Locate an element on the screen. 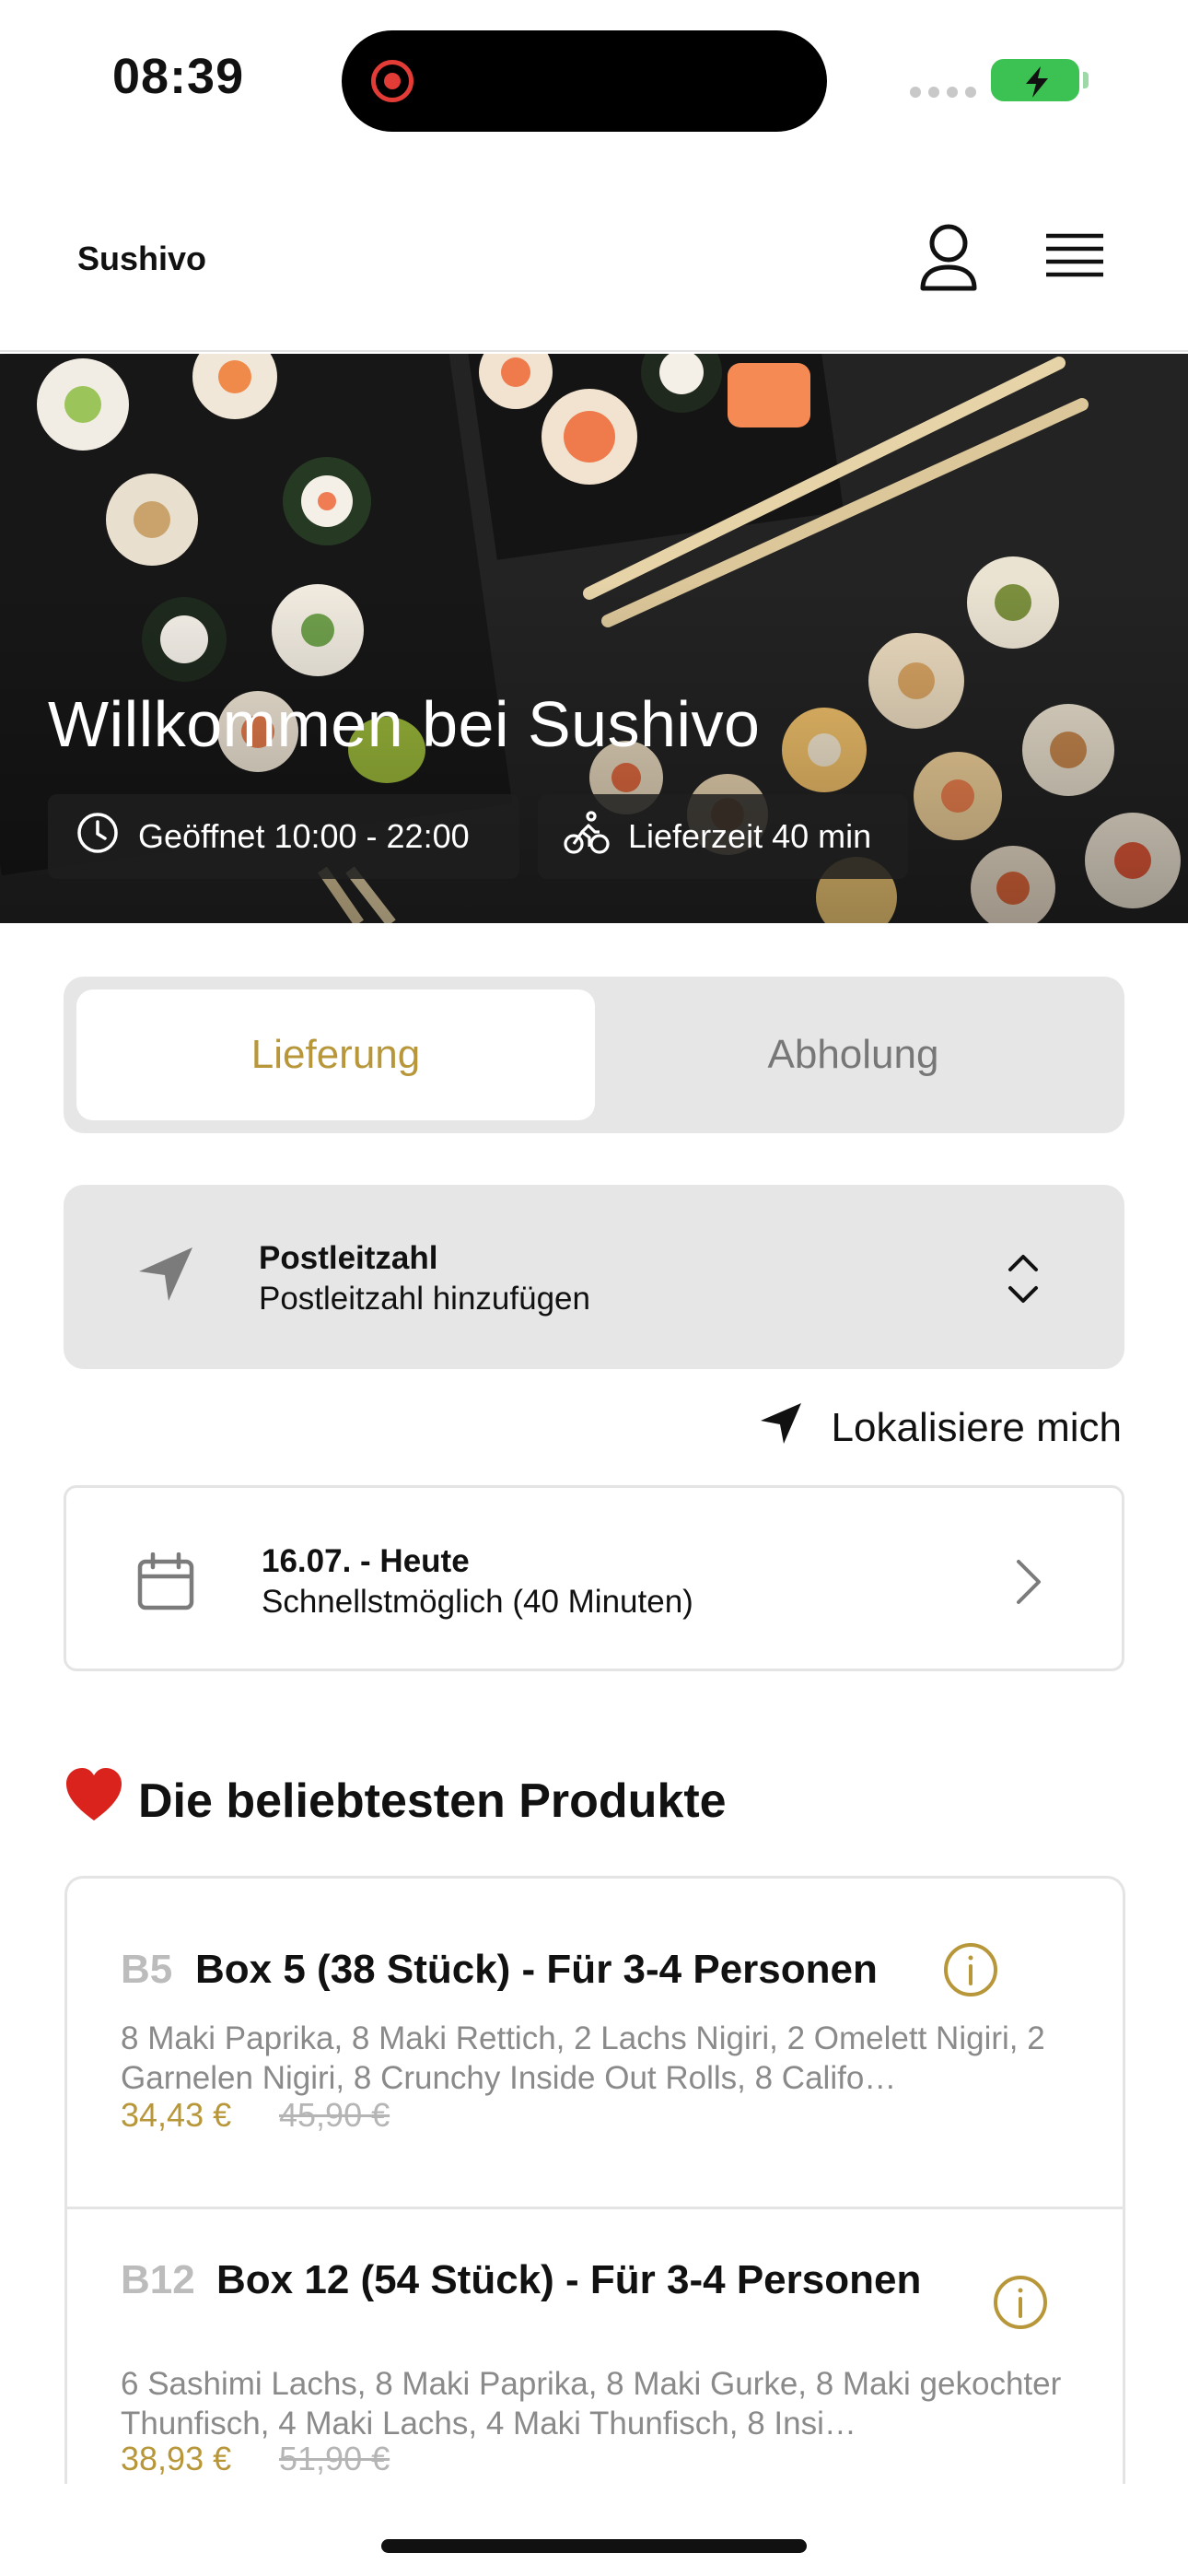 Image resolution: width=1188 pixels, height=2576 pixels. locate-me-button: Lokalisiere mich is located at coordinates (940, 1428).